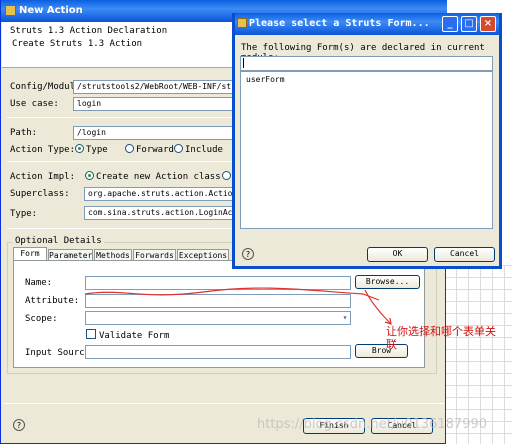  I want to click on type-field: com.sina.struts.action.LoginActio, so click(158, 213).